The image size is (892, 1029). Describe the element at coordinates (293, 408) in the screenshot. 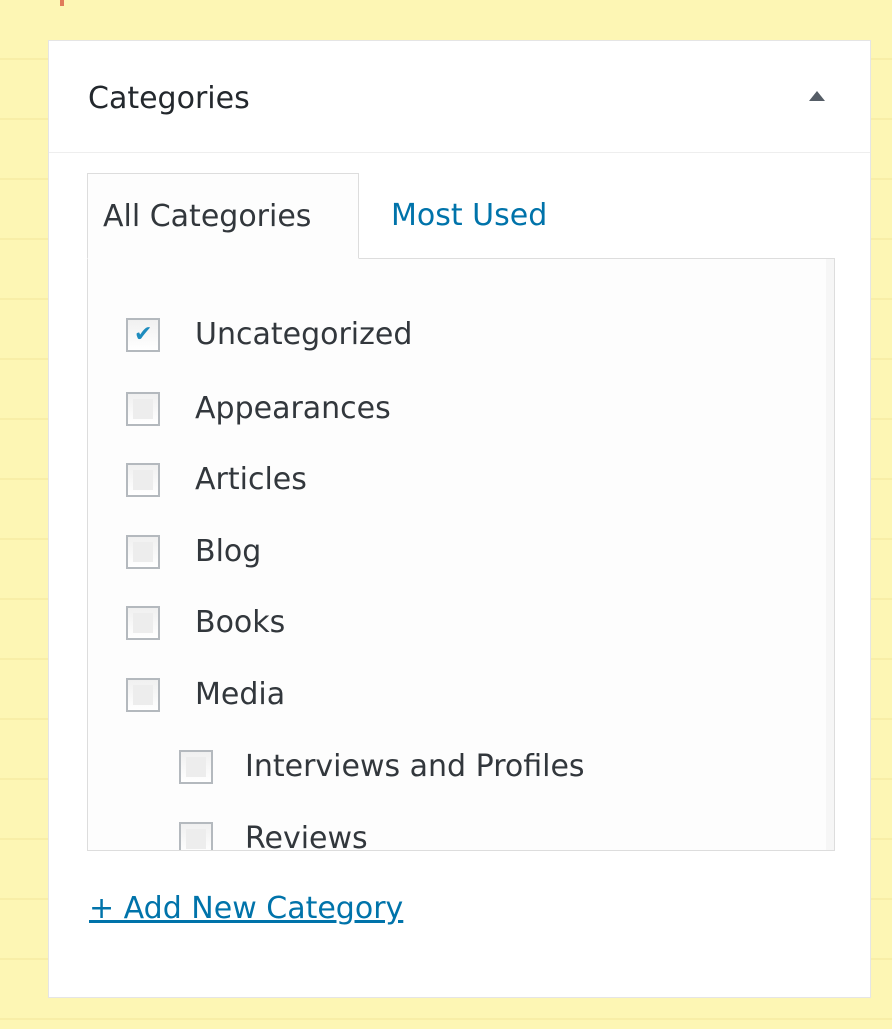

I see `category-label: Appearances` at that location.